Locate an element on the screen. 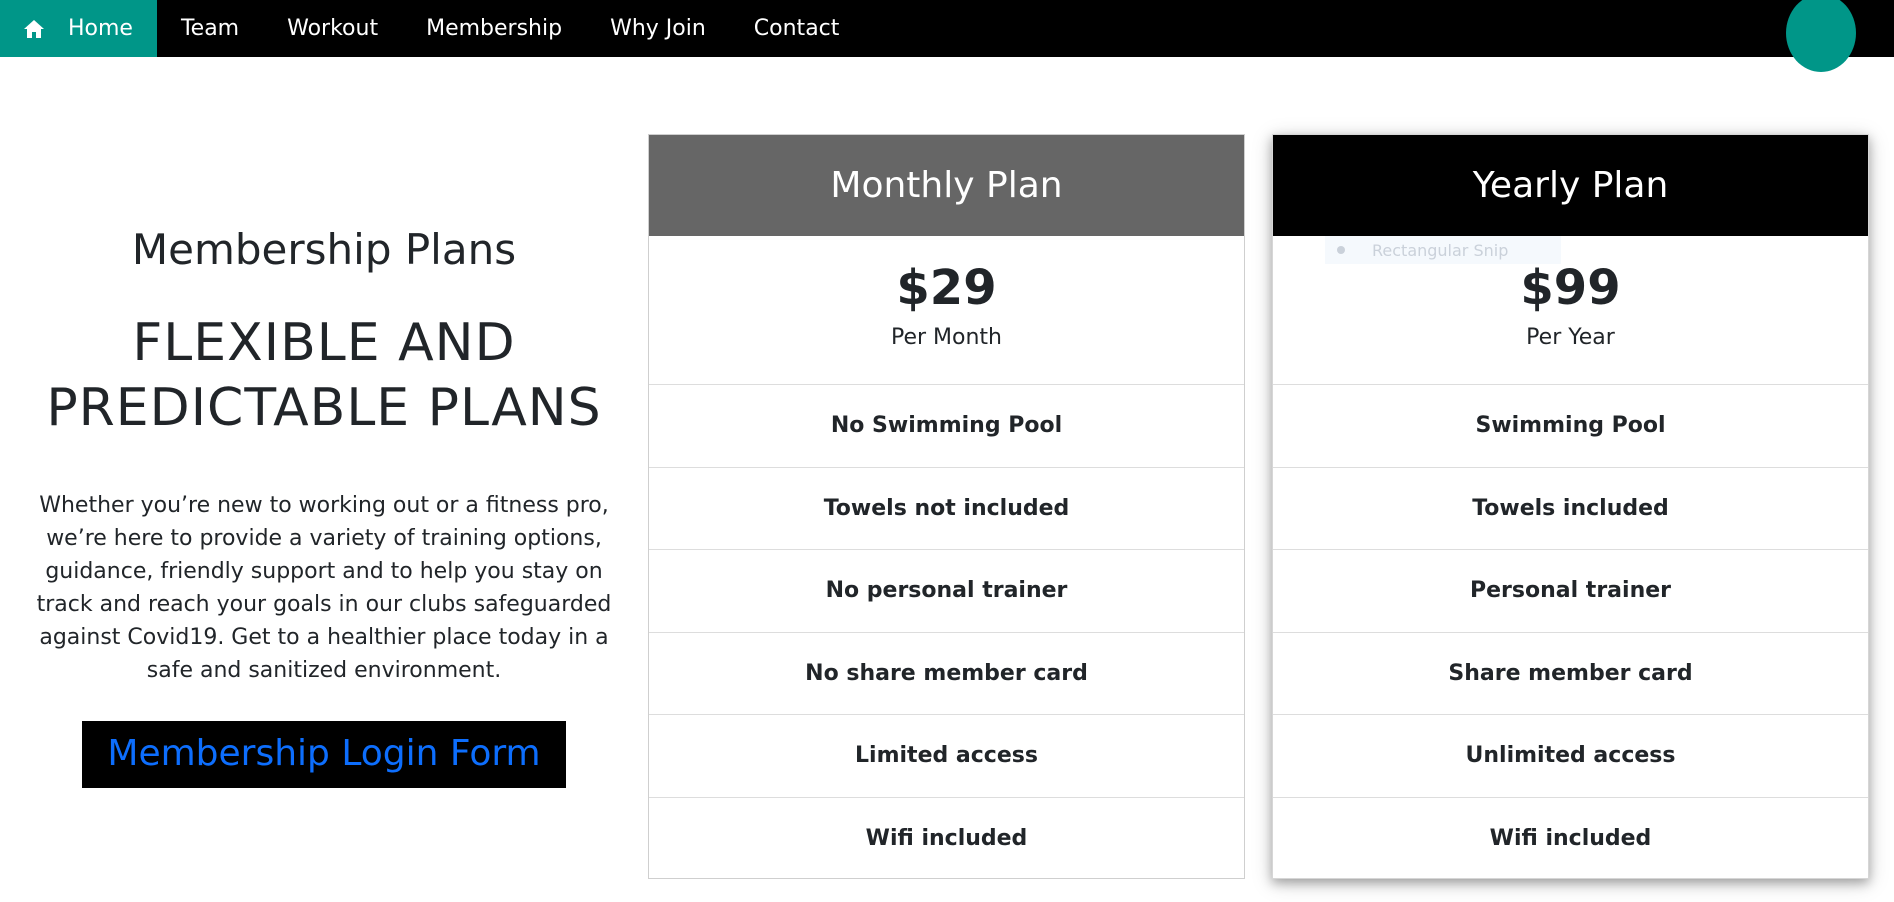 This screenshot has height=902, width=1894. yearly-price-block: Rectangular Snip $99 Per Year is located at coordinates (1570, 310).